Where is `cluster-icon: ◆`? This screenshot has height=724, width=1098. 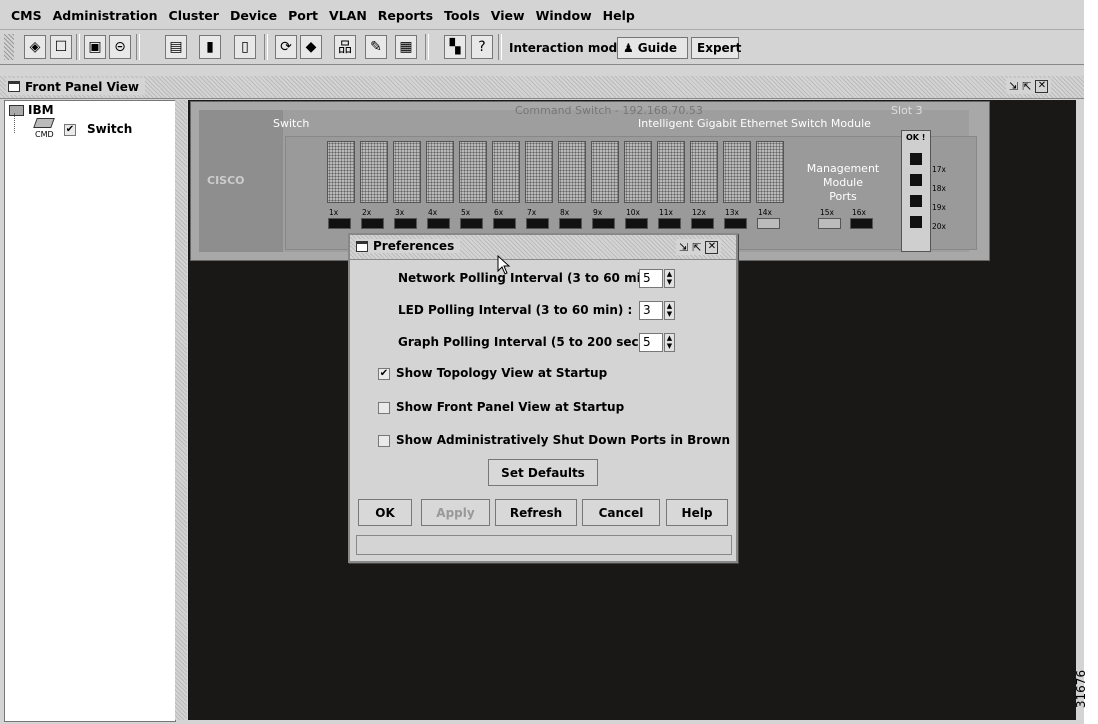
cluster-icon: ◆ is located at coordinates (311, 47).